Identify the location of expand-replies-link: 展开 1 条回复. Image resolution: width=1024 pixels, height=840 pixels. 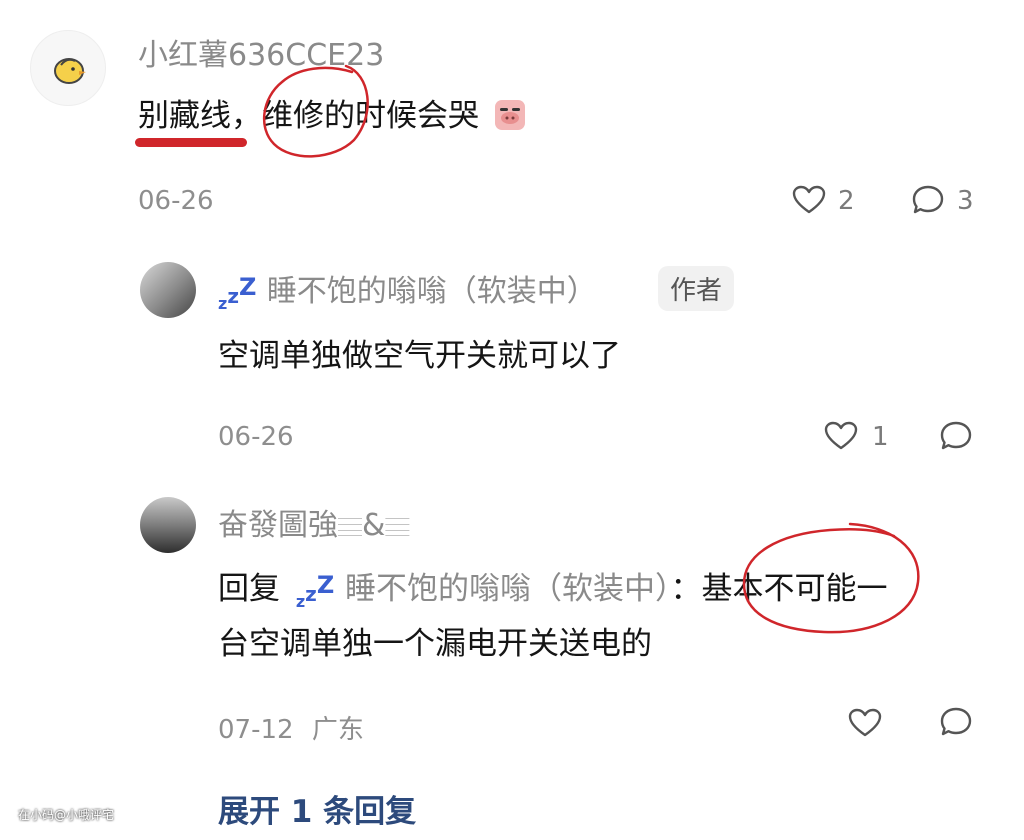
(317, 808).